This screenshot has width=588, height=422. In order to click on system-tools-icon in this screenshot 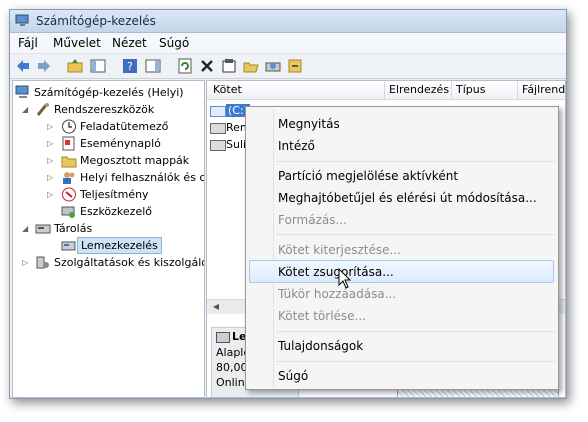, I will do `click(42, 109)`.